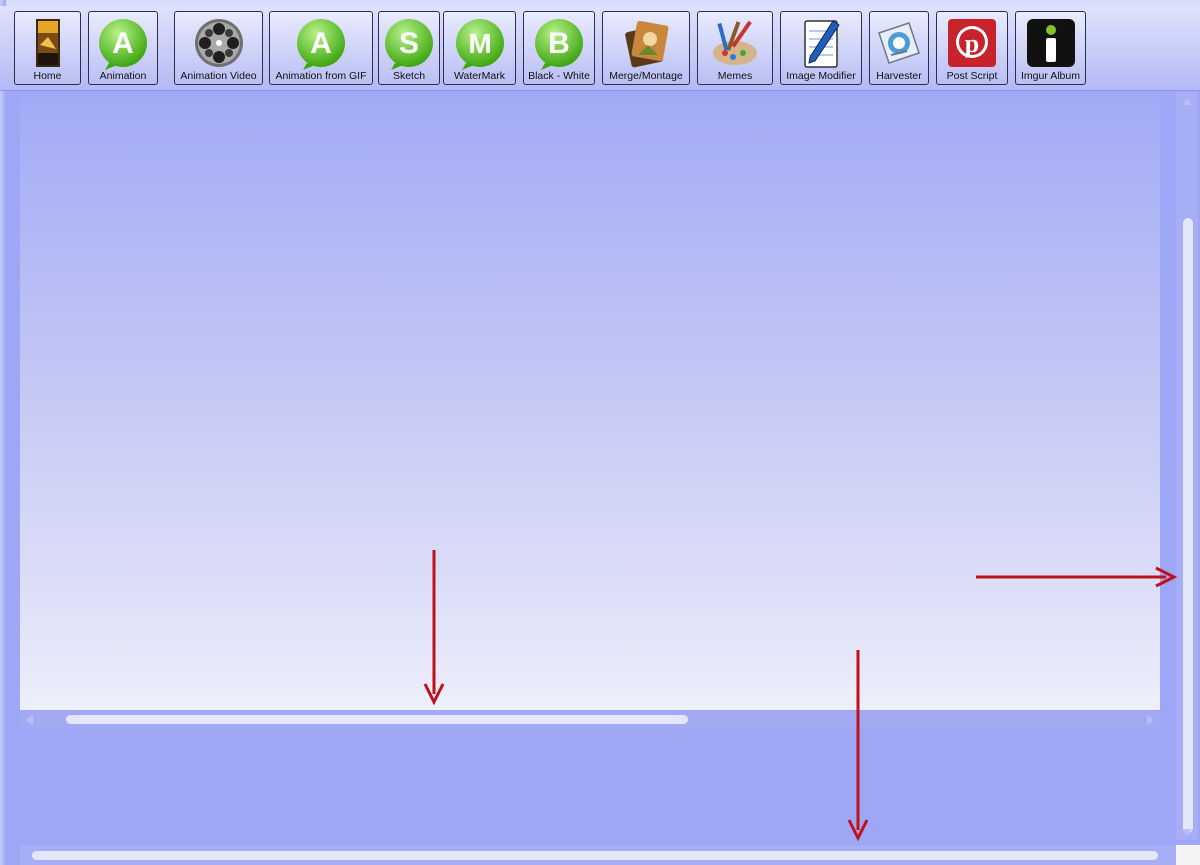 Image resolution: width=1200 pixels, height=865 pixels. Describe the element at coordinates (858, 746) in the screenshot. I see `annotation-arrow-down-window-scrollbar` at that location.